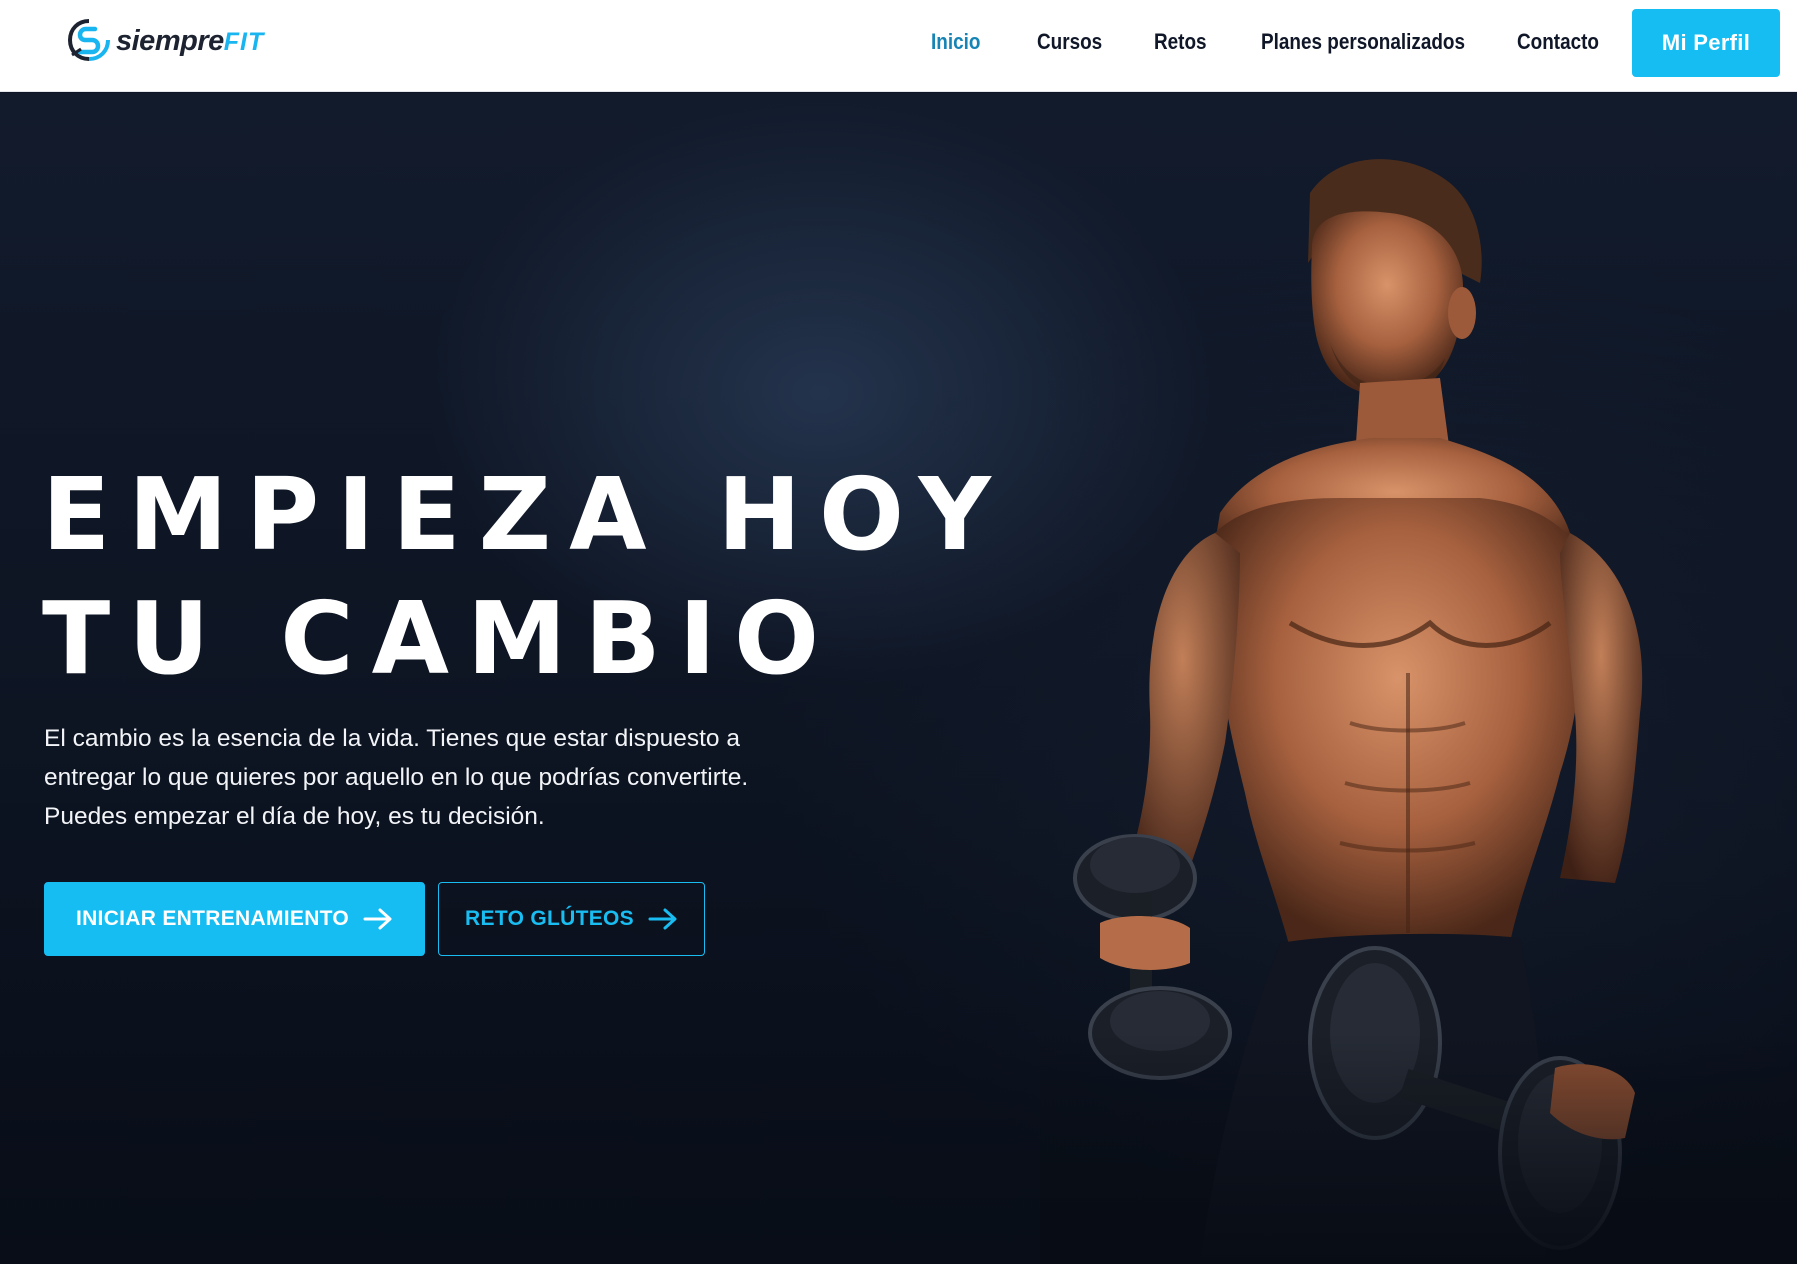 The width and height of the screenshot is (1797, 1264). Describe the element at coordinates (170, 40) in the screenshot. I see `brand-name-part1: siempre` at that location.